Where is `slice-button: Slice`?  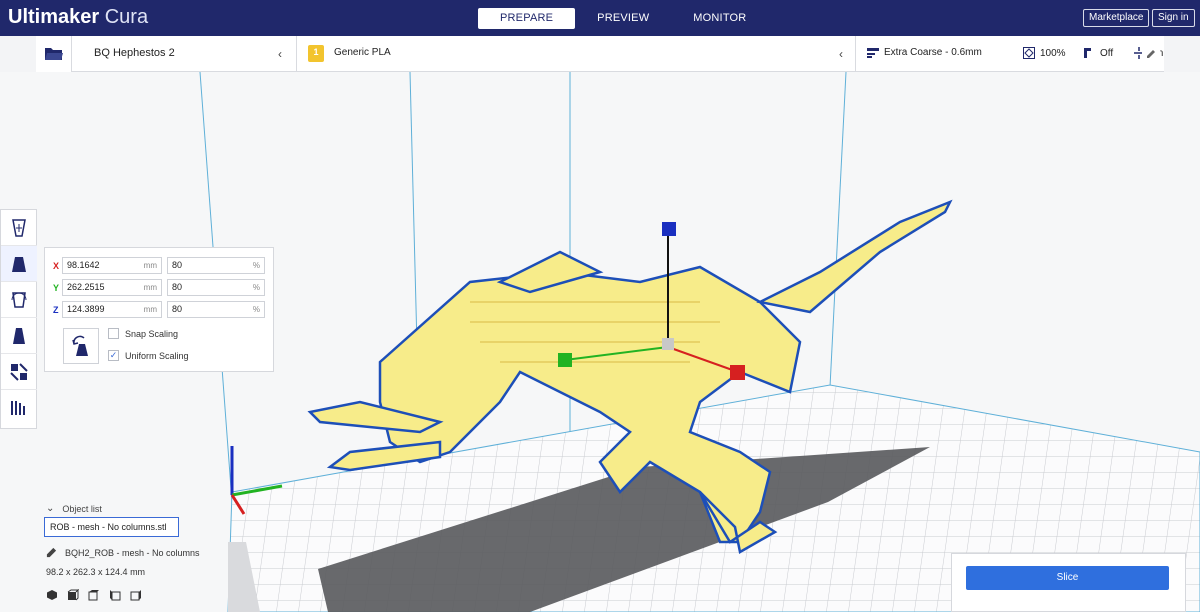 slice-button: Slice is located at coordinates (1067, 578).